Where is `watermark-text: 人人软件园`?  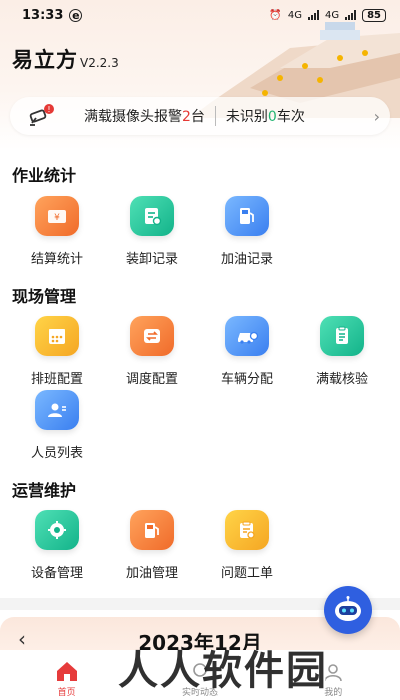 watermark-text: 人人软件园 is located at coordinates (223, 671).